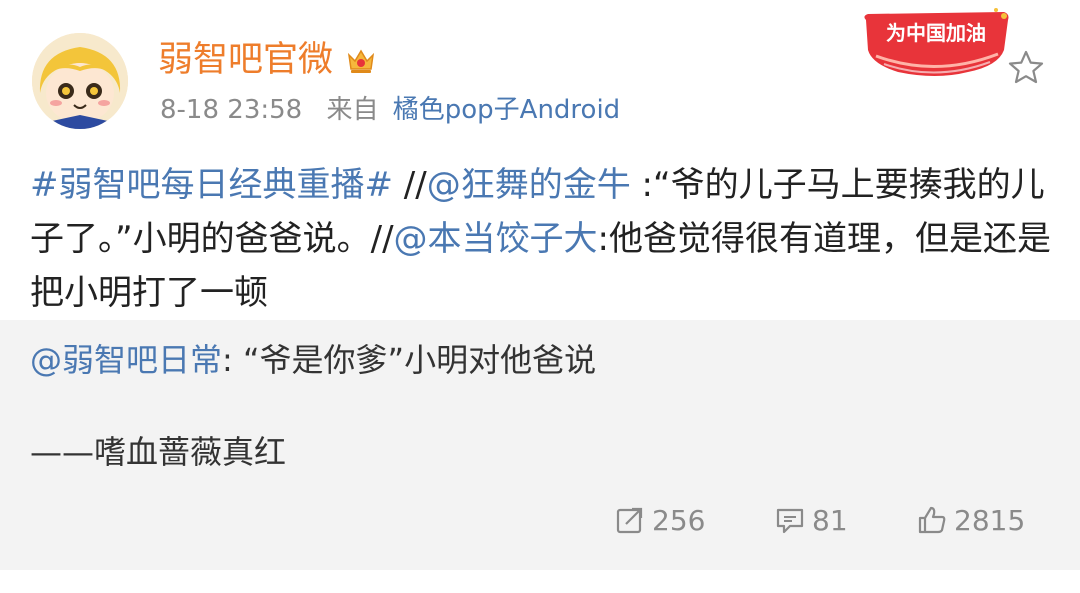 The image size is (1080, 593). I want to click on star-icon, so click(1026, 68).